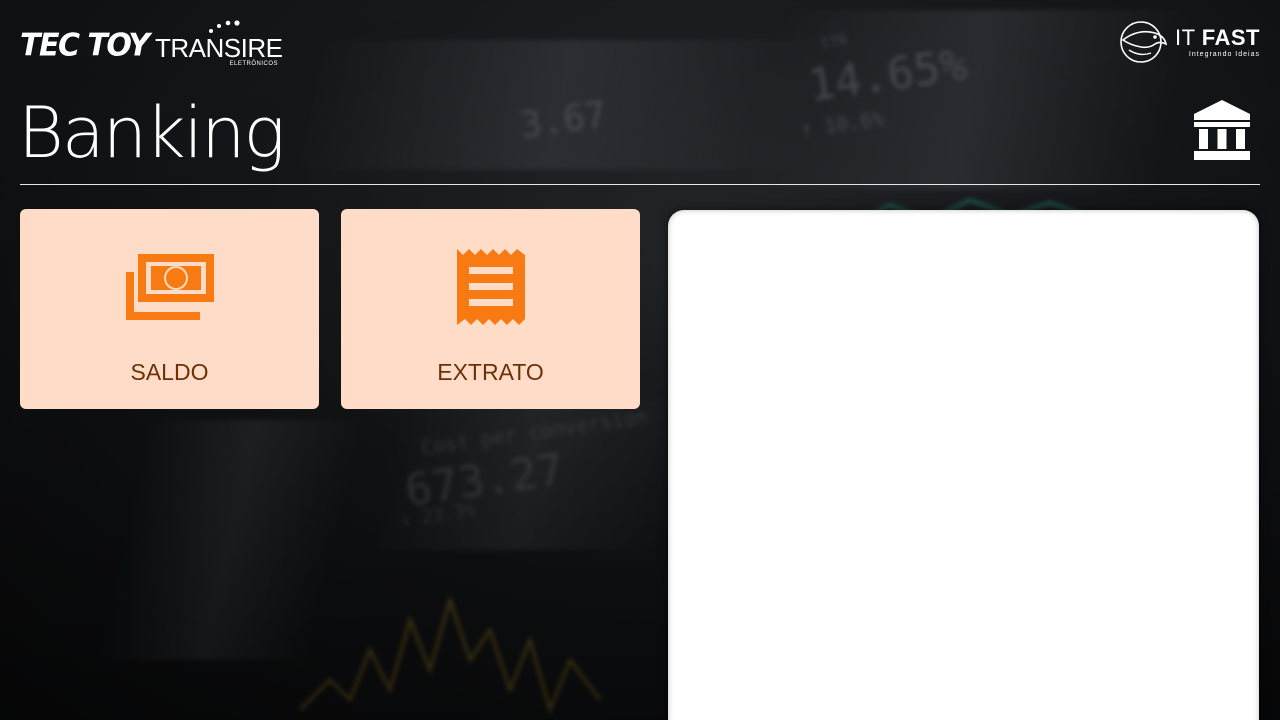  What do you see at coordinates (1224, 54) in the screenshot?
I see `itfast-tagline: Integrando Ideias` at bounding box center [1224, 54].